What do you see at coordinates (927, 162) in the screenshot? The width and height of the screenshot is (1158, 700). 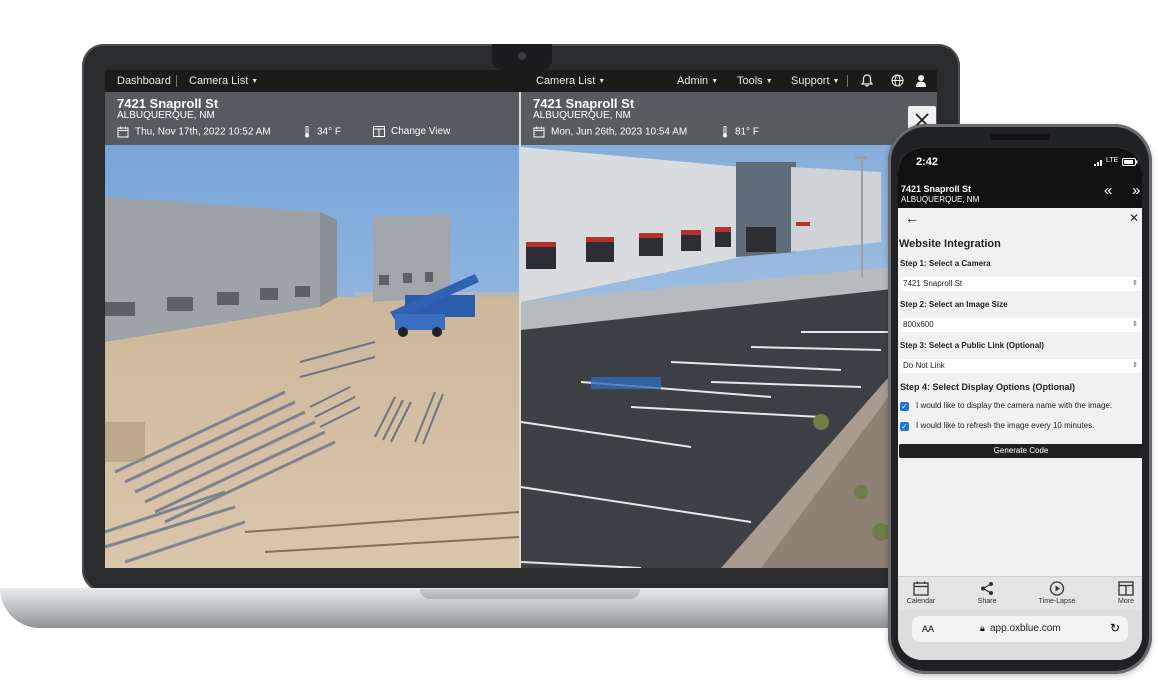 I see `phone-time: 2:42` at bounding box center [927, 162].